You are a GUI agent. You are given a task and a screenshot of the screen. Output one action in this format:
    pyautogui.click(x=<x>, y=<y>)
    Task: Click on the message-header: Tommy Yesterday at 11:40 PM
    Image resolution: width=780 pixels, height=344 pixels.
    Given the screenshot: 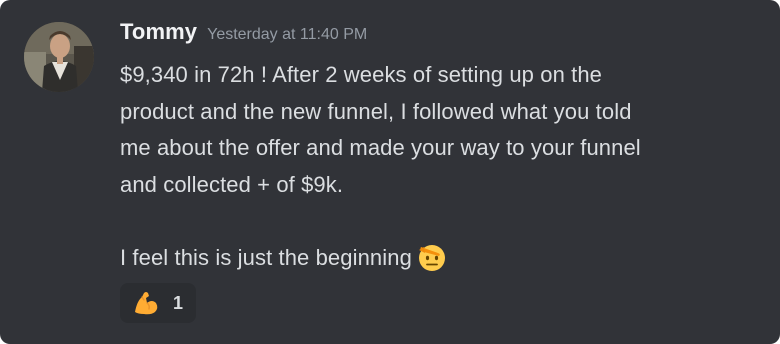 What is the action you would take?
    pyautogui.click(x=243, y=36)
    